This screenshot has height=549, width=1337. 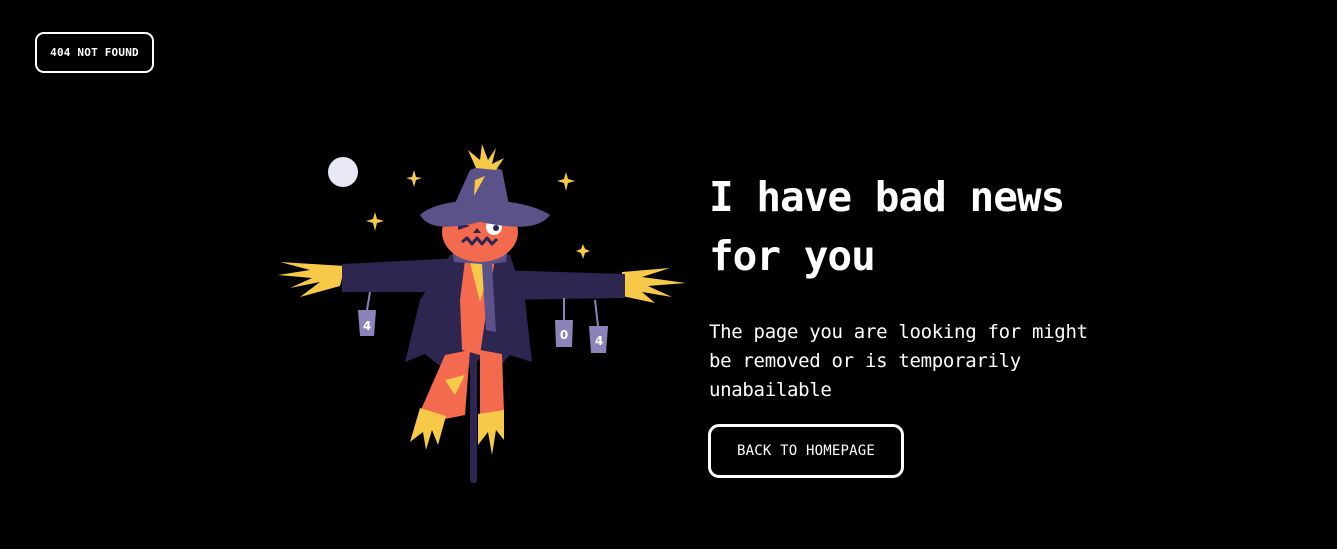 What do you see at coordinates (343, 172) in the screenshot?
I see `moon-icon` at bounding box center [343, 172].